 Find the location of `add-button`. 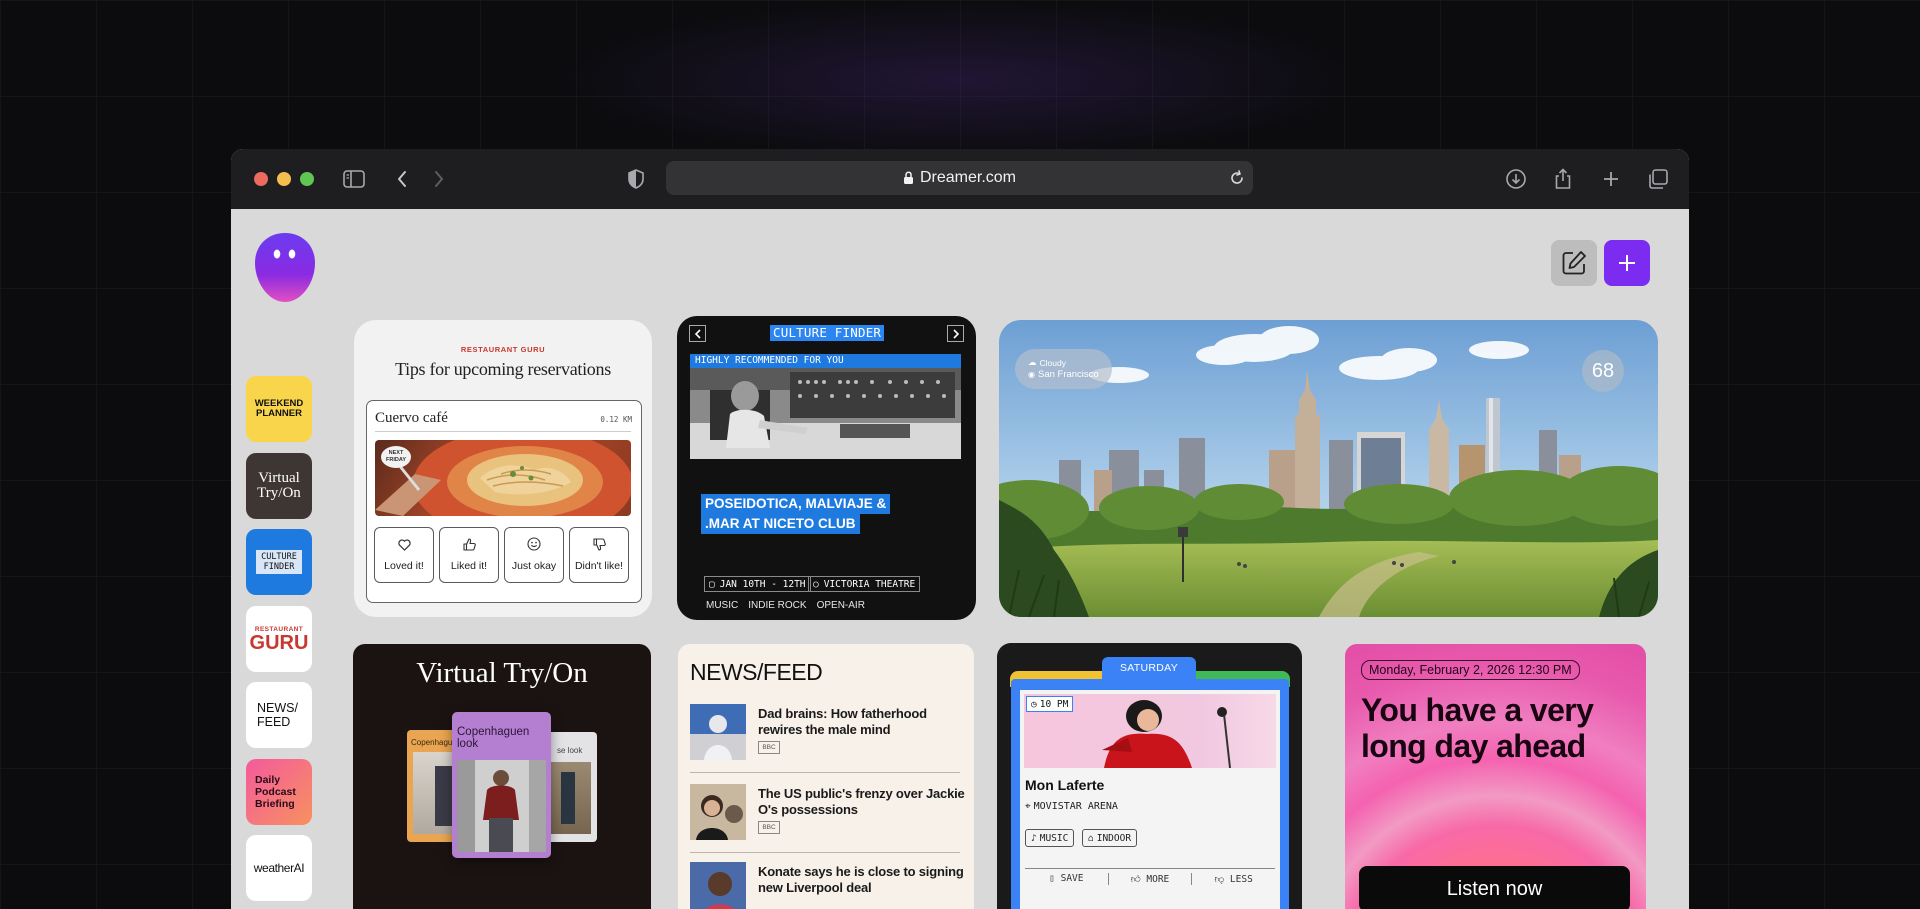

add-button is located at coordinates (1627, 263).